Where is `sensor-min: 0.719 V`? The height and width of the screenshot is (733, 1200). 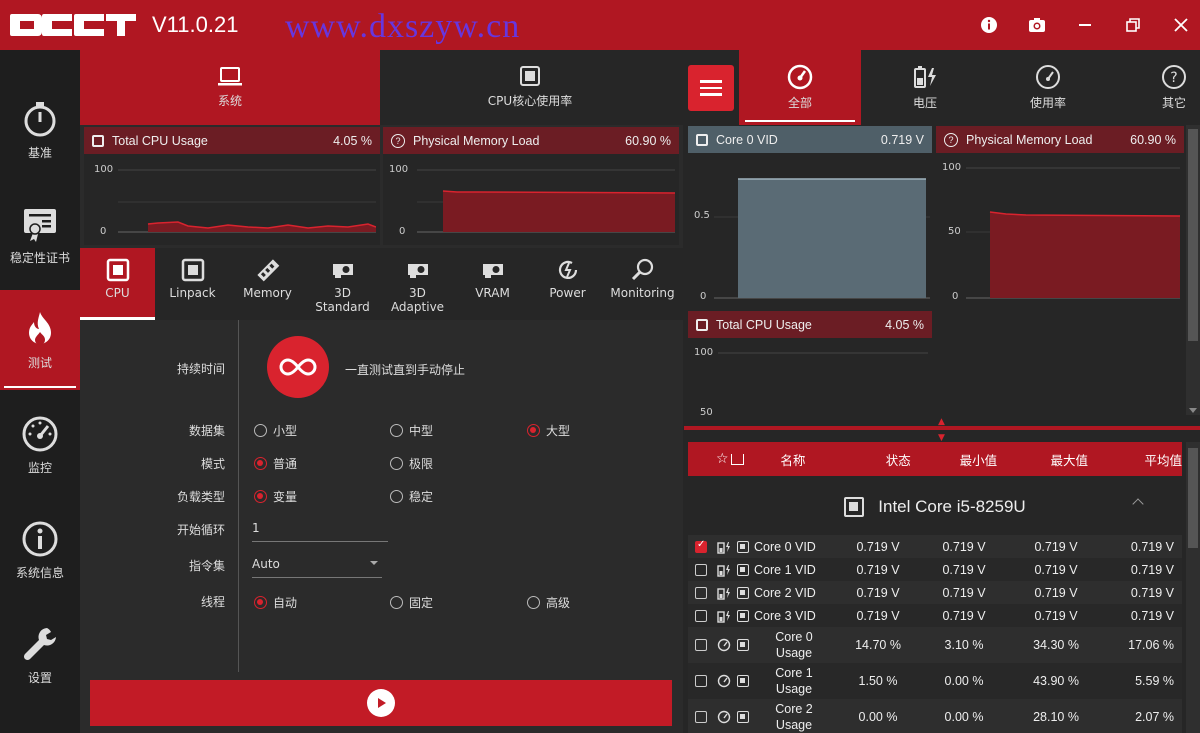
sensor-min: 0.719 V is located at coordinates (964, 569).